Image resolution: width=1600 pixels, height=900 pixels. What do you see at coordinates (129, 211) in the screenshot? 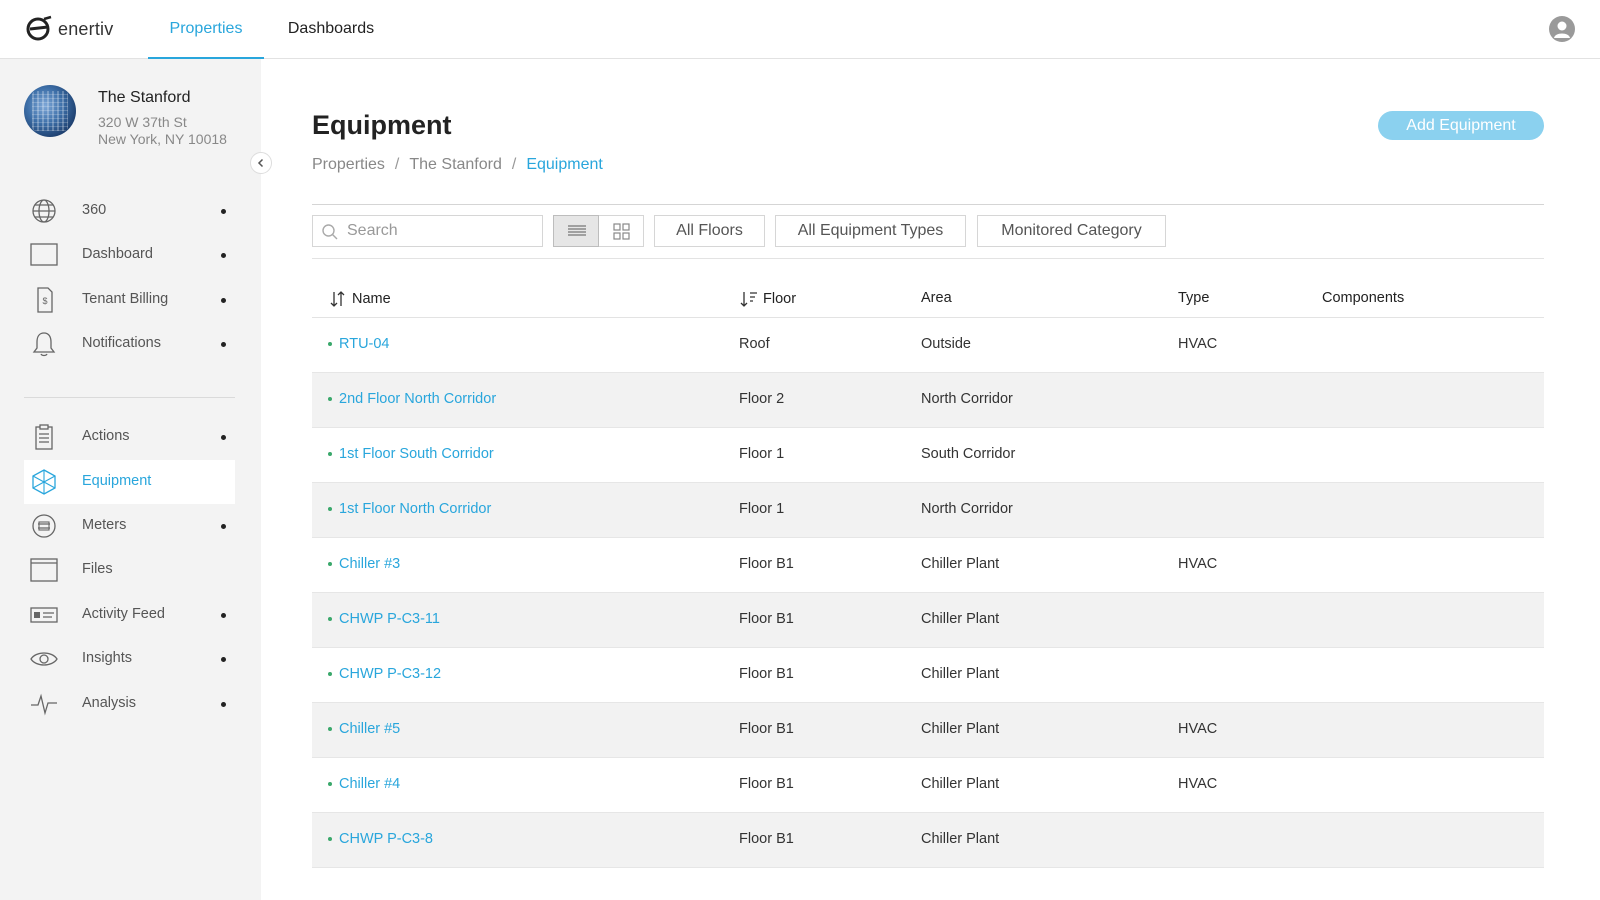
I see `sidebar-item-360: 360` at bounding box center [129, 211].